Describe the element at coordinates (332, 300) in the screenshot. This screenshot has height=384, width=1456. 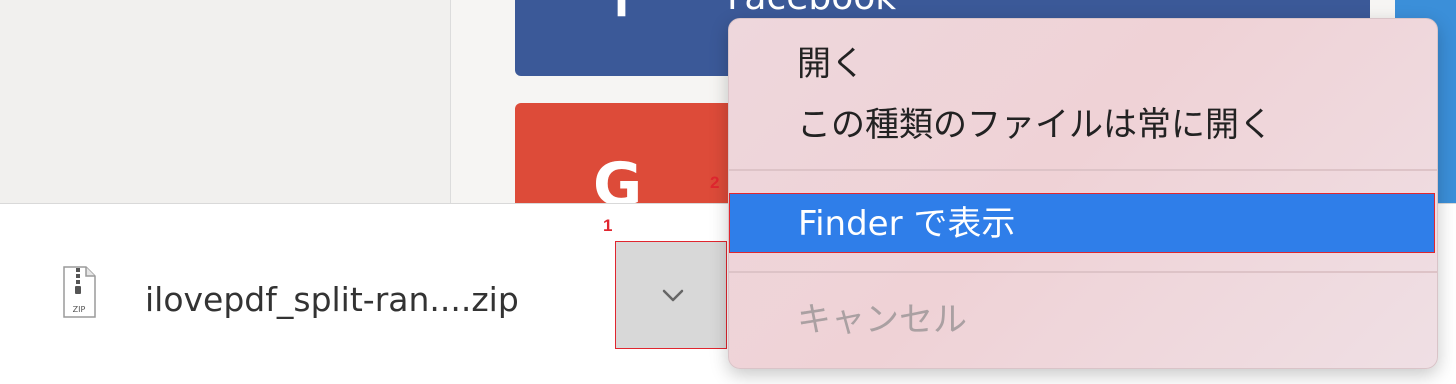
I see `download-filename: ilovepdf_split-ran....zip` at that location.